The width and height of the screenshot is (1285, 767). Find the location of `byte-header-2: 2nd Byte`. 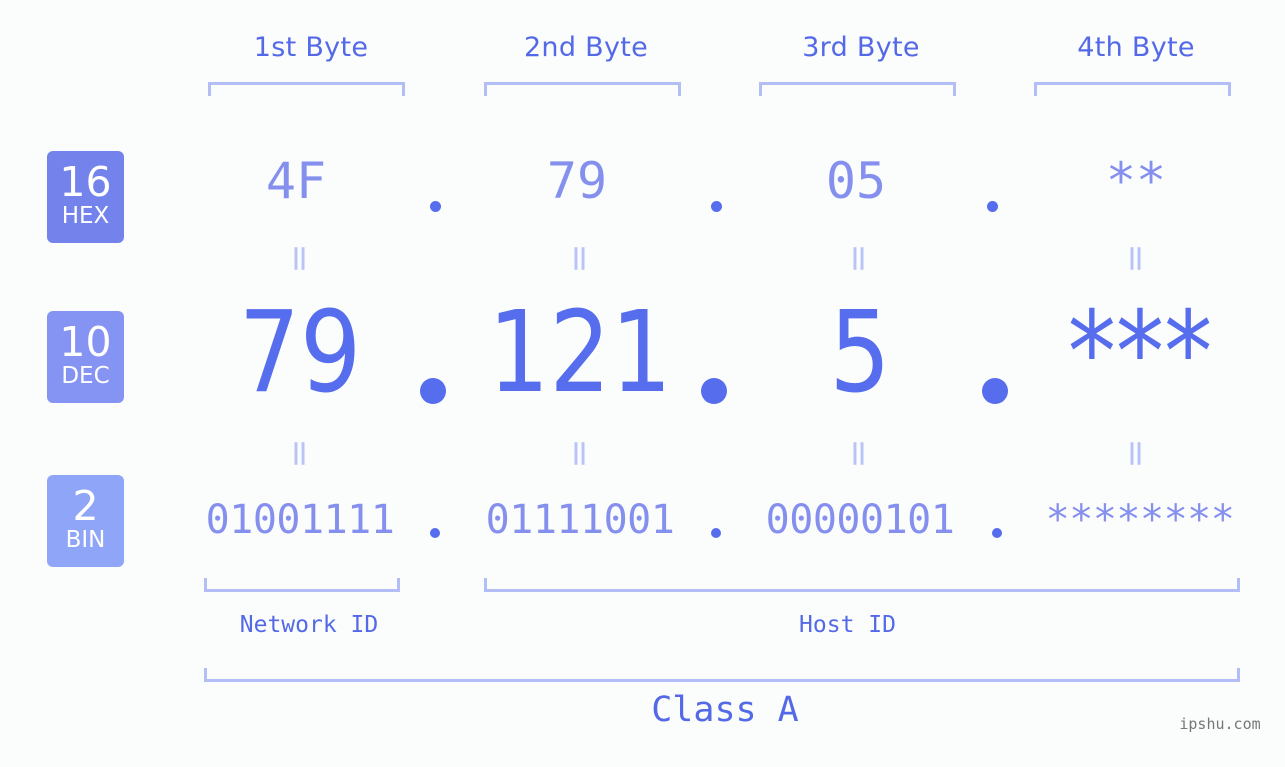

byte-header-2: 2nd Byte is located at coordinates (586, 47).